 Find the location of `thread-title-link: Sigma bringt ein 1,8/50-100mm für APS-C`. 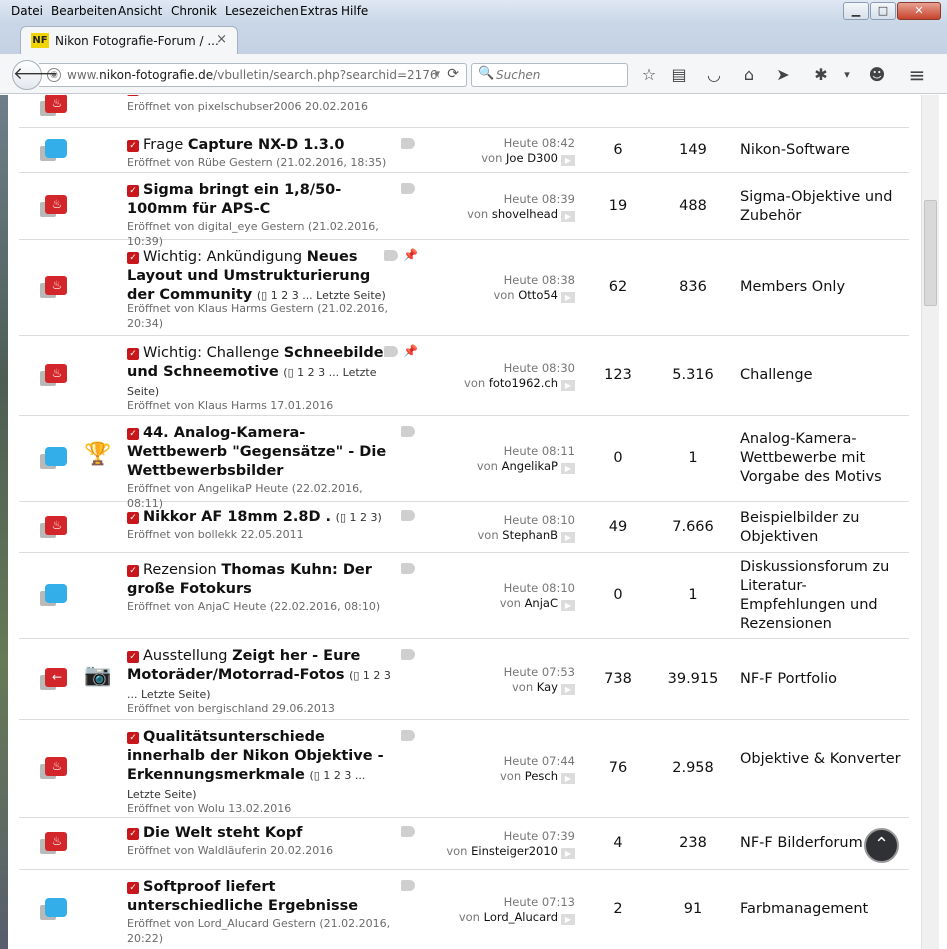

thread-title-link: Sigma bringt ein 1,8/50-100mm für APS-C is located at coordinates (234, 199).